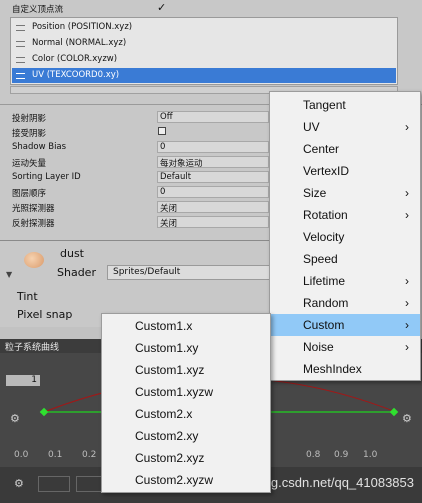 The image size is (422, 503). I want to click on curves-title: 粒子系统曲线, so click(32, 348).